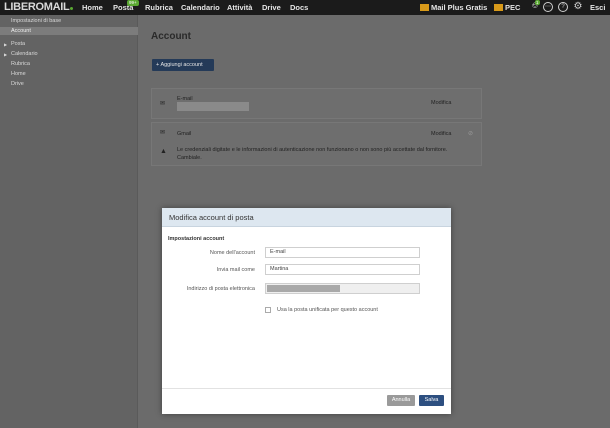 This screenshot has width=610, height=428. What do you see at coordinates (306, 388) in the screenshot?
I see `dialog-divider` at bounding box center [306, 388].